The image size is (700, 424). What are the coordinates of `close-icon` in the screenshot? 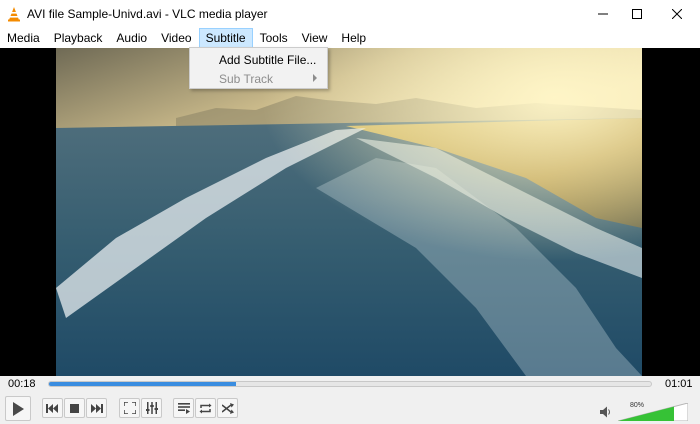 It's located at (677, 14).